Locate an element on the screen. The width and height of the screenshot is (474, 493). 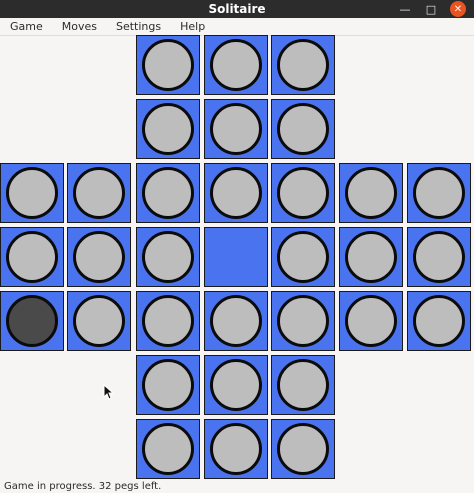
window-controls: — □ ✕ is located at coordinates (432, 9).